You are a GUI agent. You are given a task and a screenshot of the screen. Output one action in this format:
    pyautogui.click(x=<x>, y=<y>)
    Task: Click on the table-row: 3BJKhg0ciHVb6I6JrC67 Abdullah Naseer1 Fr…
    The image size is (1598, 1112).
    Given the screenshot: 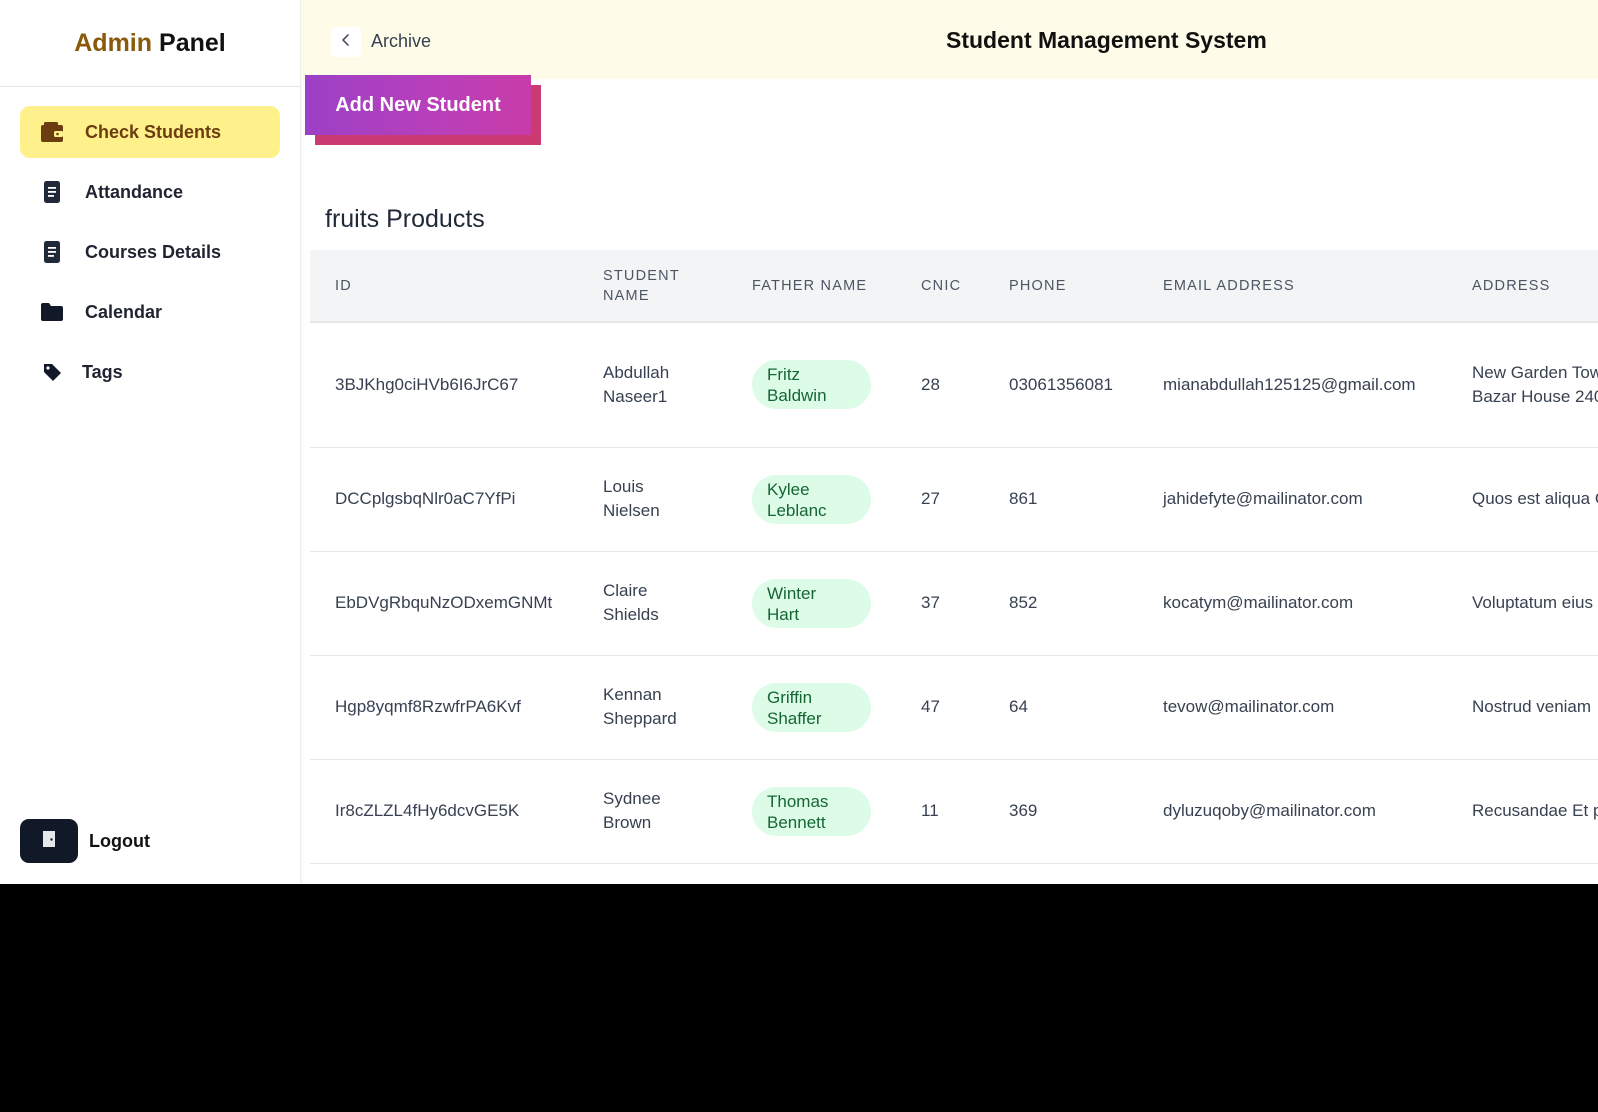 What is the action you would take?
    pyautogui.click(x=954, y=385)
    